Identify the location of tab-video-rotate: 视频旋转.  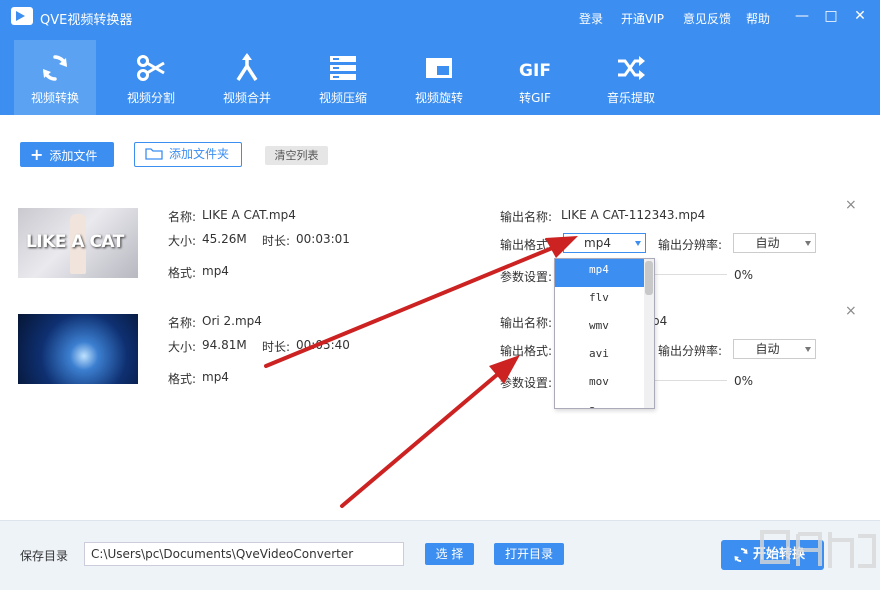
(439, 77).